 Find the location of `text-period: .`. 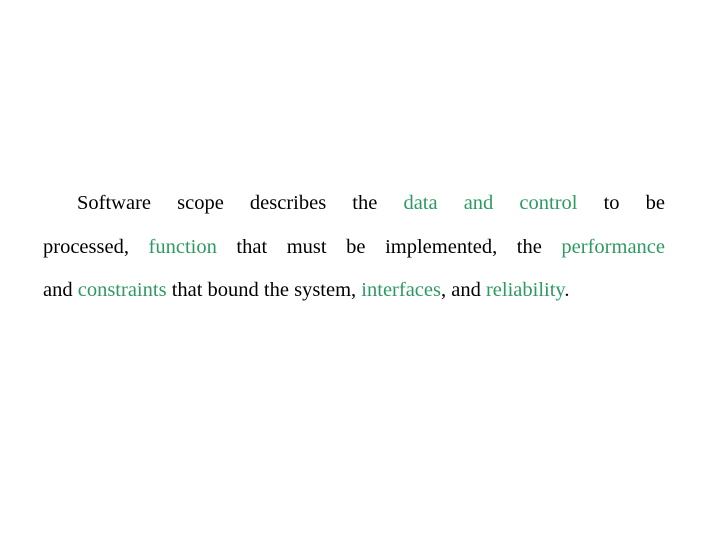

text-period: . is located at coordinates (567, 290).